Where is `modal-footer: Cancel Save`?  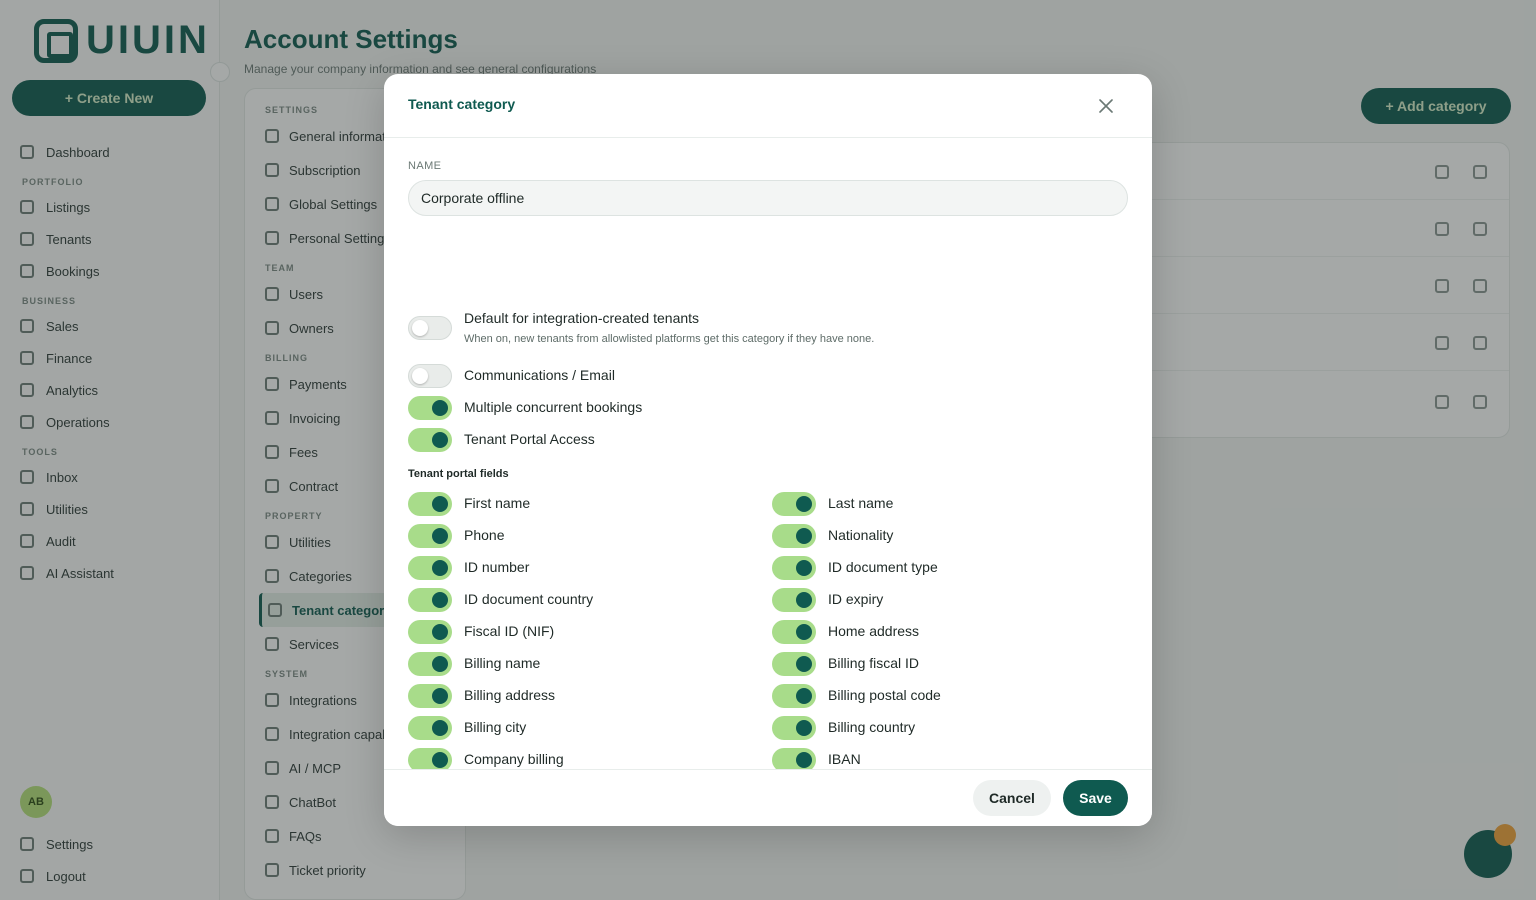 modal-footer: Cancel Save is located at coordinates (768, 797).